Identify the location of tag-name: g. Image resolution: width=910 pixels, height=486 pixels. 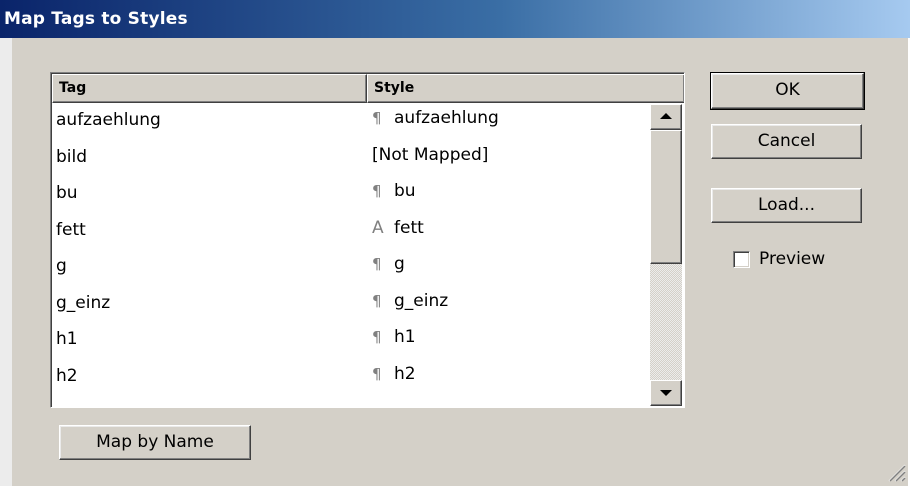
(61, 266).